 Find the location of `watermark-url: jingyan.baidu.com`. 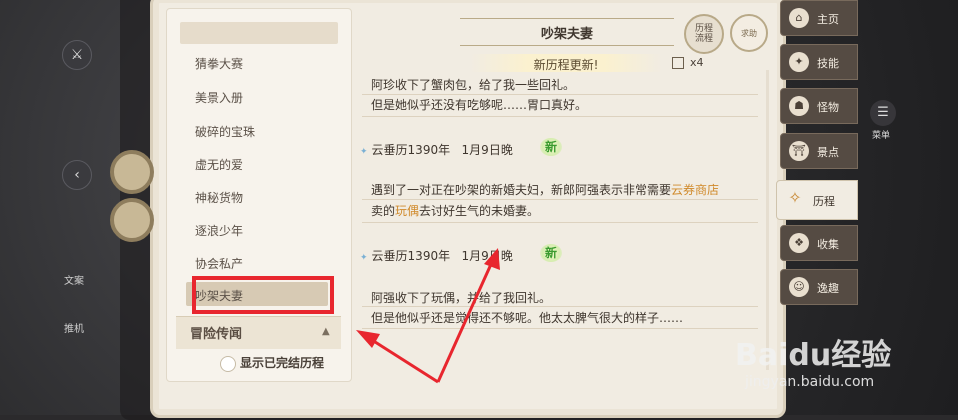

watermark-url: jingyan.baidu.com is located at coordinates (810, 382).